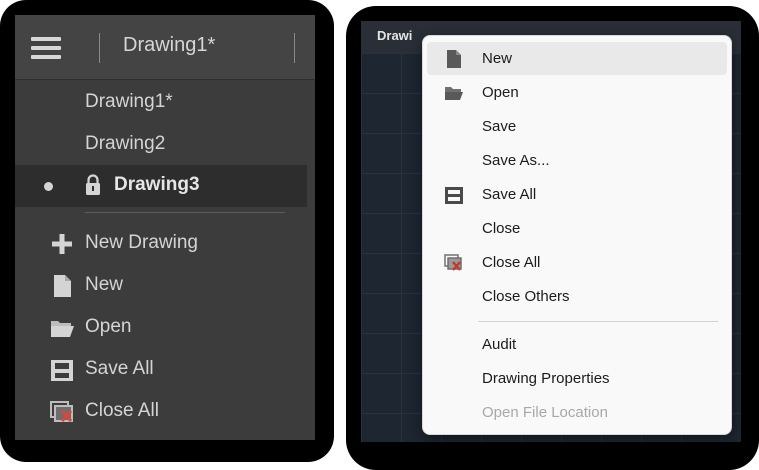 Image resolution: width=759 pixels, height=470 pixels. Describe the element at coordinates (93, 184) in the screenshot. I see `lock-icon` at that location.